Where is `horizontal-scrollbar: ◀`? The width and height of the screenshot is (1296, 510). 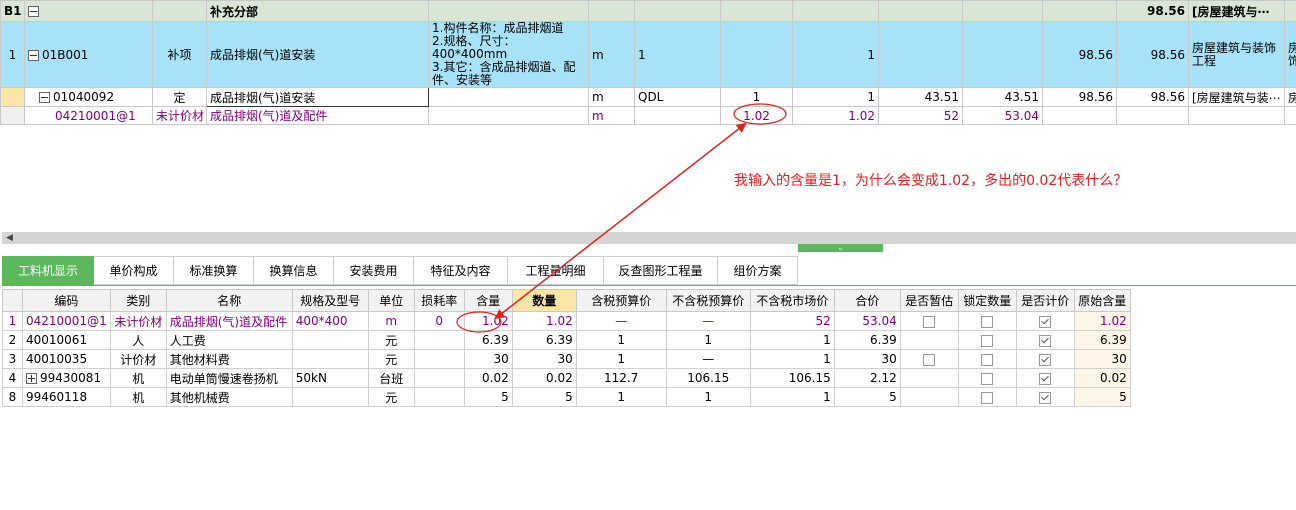
horizontal-scrollbar: ◀ is located at coordinates (649, 238).